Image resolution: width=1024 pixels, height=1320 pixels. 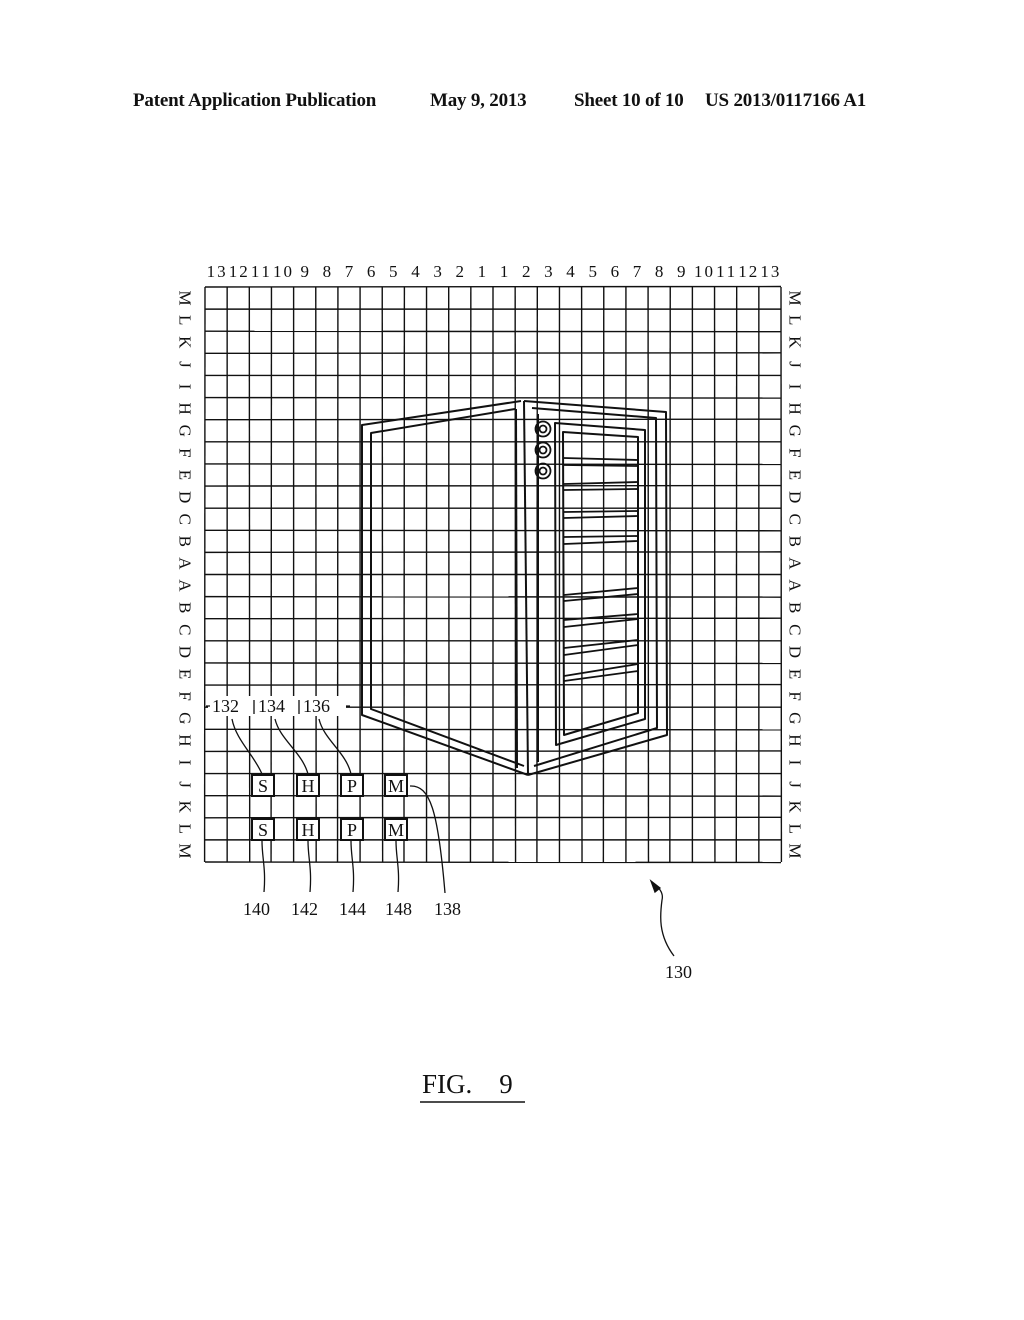 What do you see at coordinates (467, 1084) in the screenshot?
I see `figure-caption: FIG. 9` at bounding box center [467, 1084].